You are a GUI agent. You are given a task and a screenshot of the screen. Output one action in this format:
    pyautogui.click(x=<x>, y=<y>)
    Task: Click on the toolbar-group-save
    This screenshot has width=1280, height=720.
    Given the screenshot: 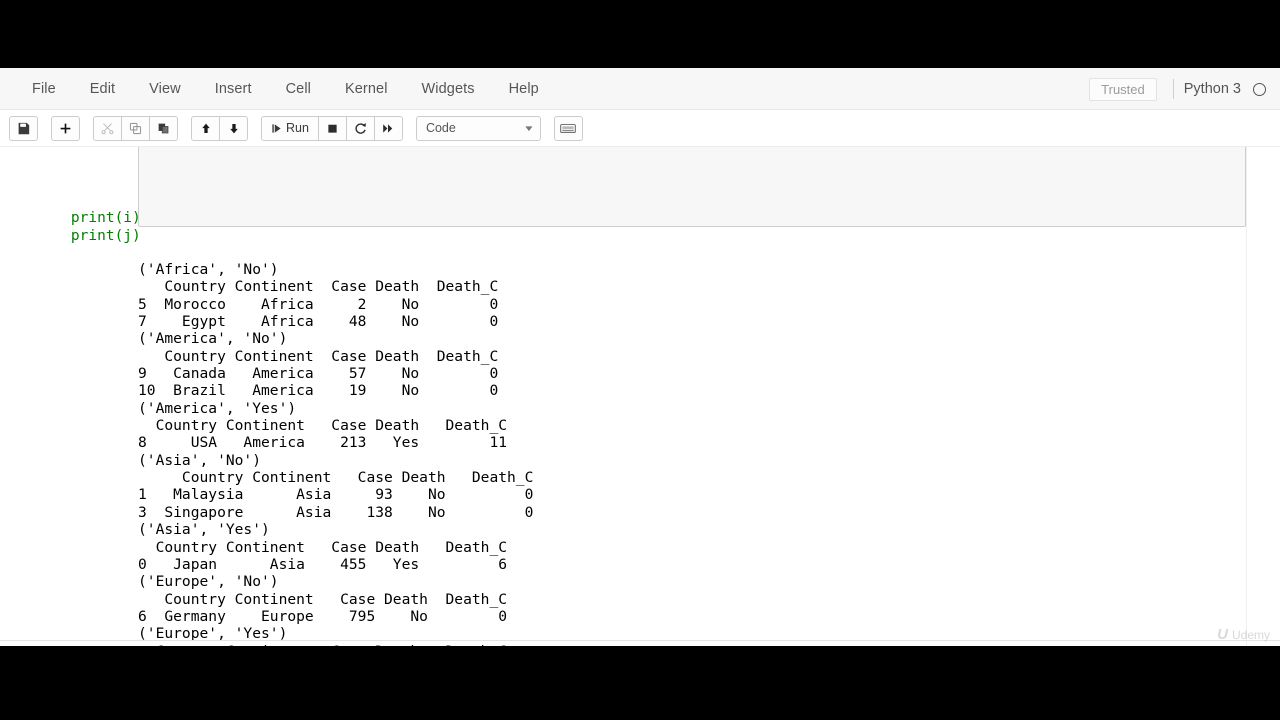 What is the action you would take?
    pyautogui.click(x=23, y=128)
    